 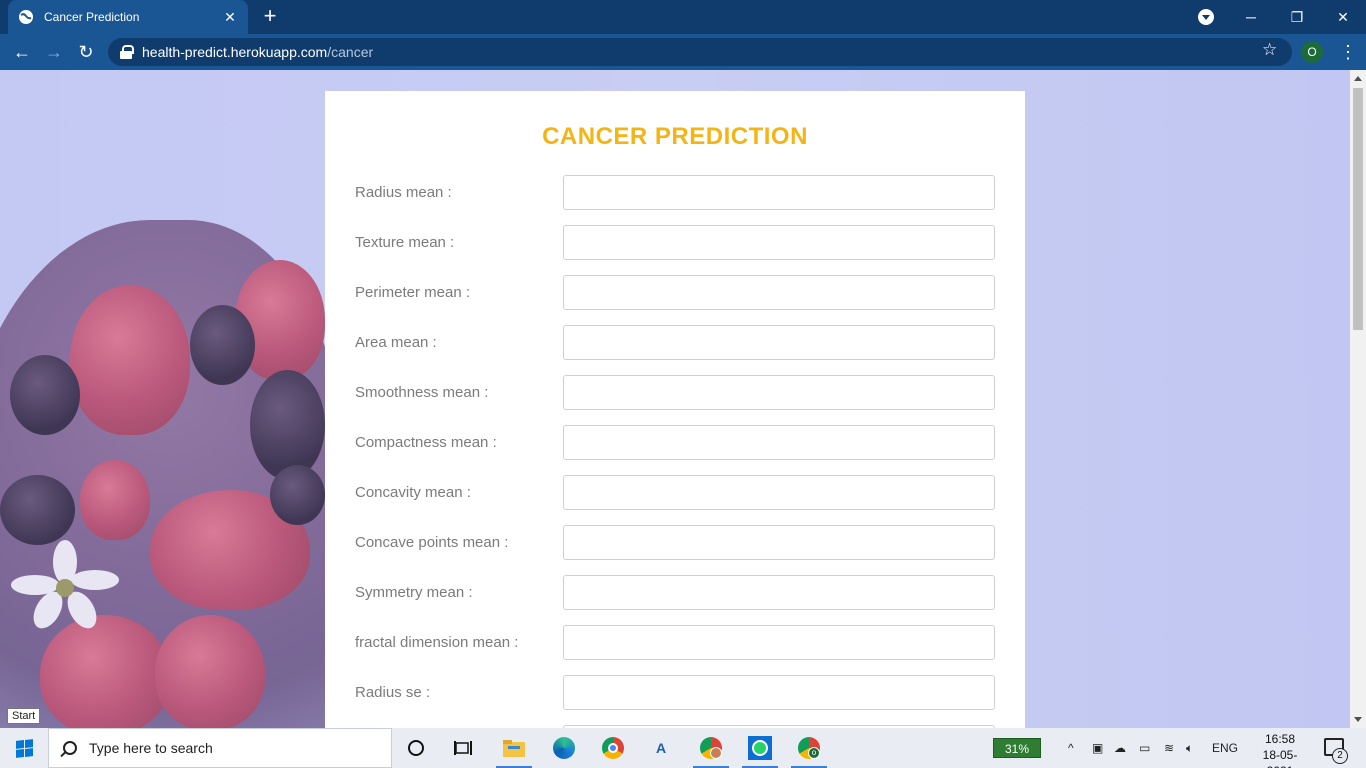 What do you see at coordinates (26, 17) in the screenshot?
I see `globe-icon` at bounding box center [26, 17].